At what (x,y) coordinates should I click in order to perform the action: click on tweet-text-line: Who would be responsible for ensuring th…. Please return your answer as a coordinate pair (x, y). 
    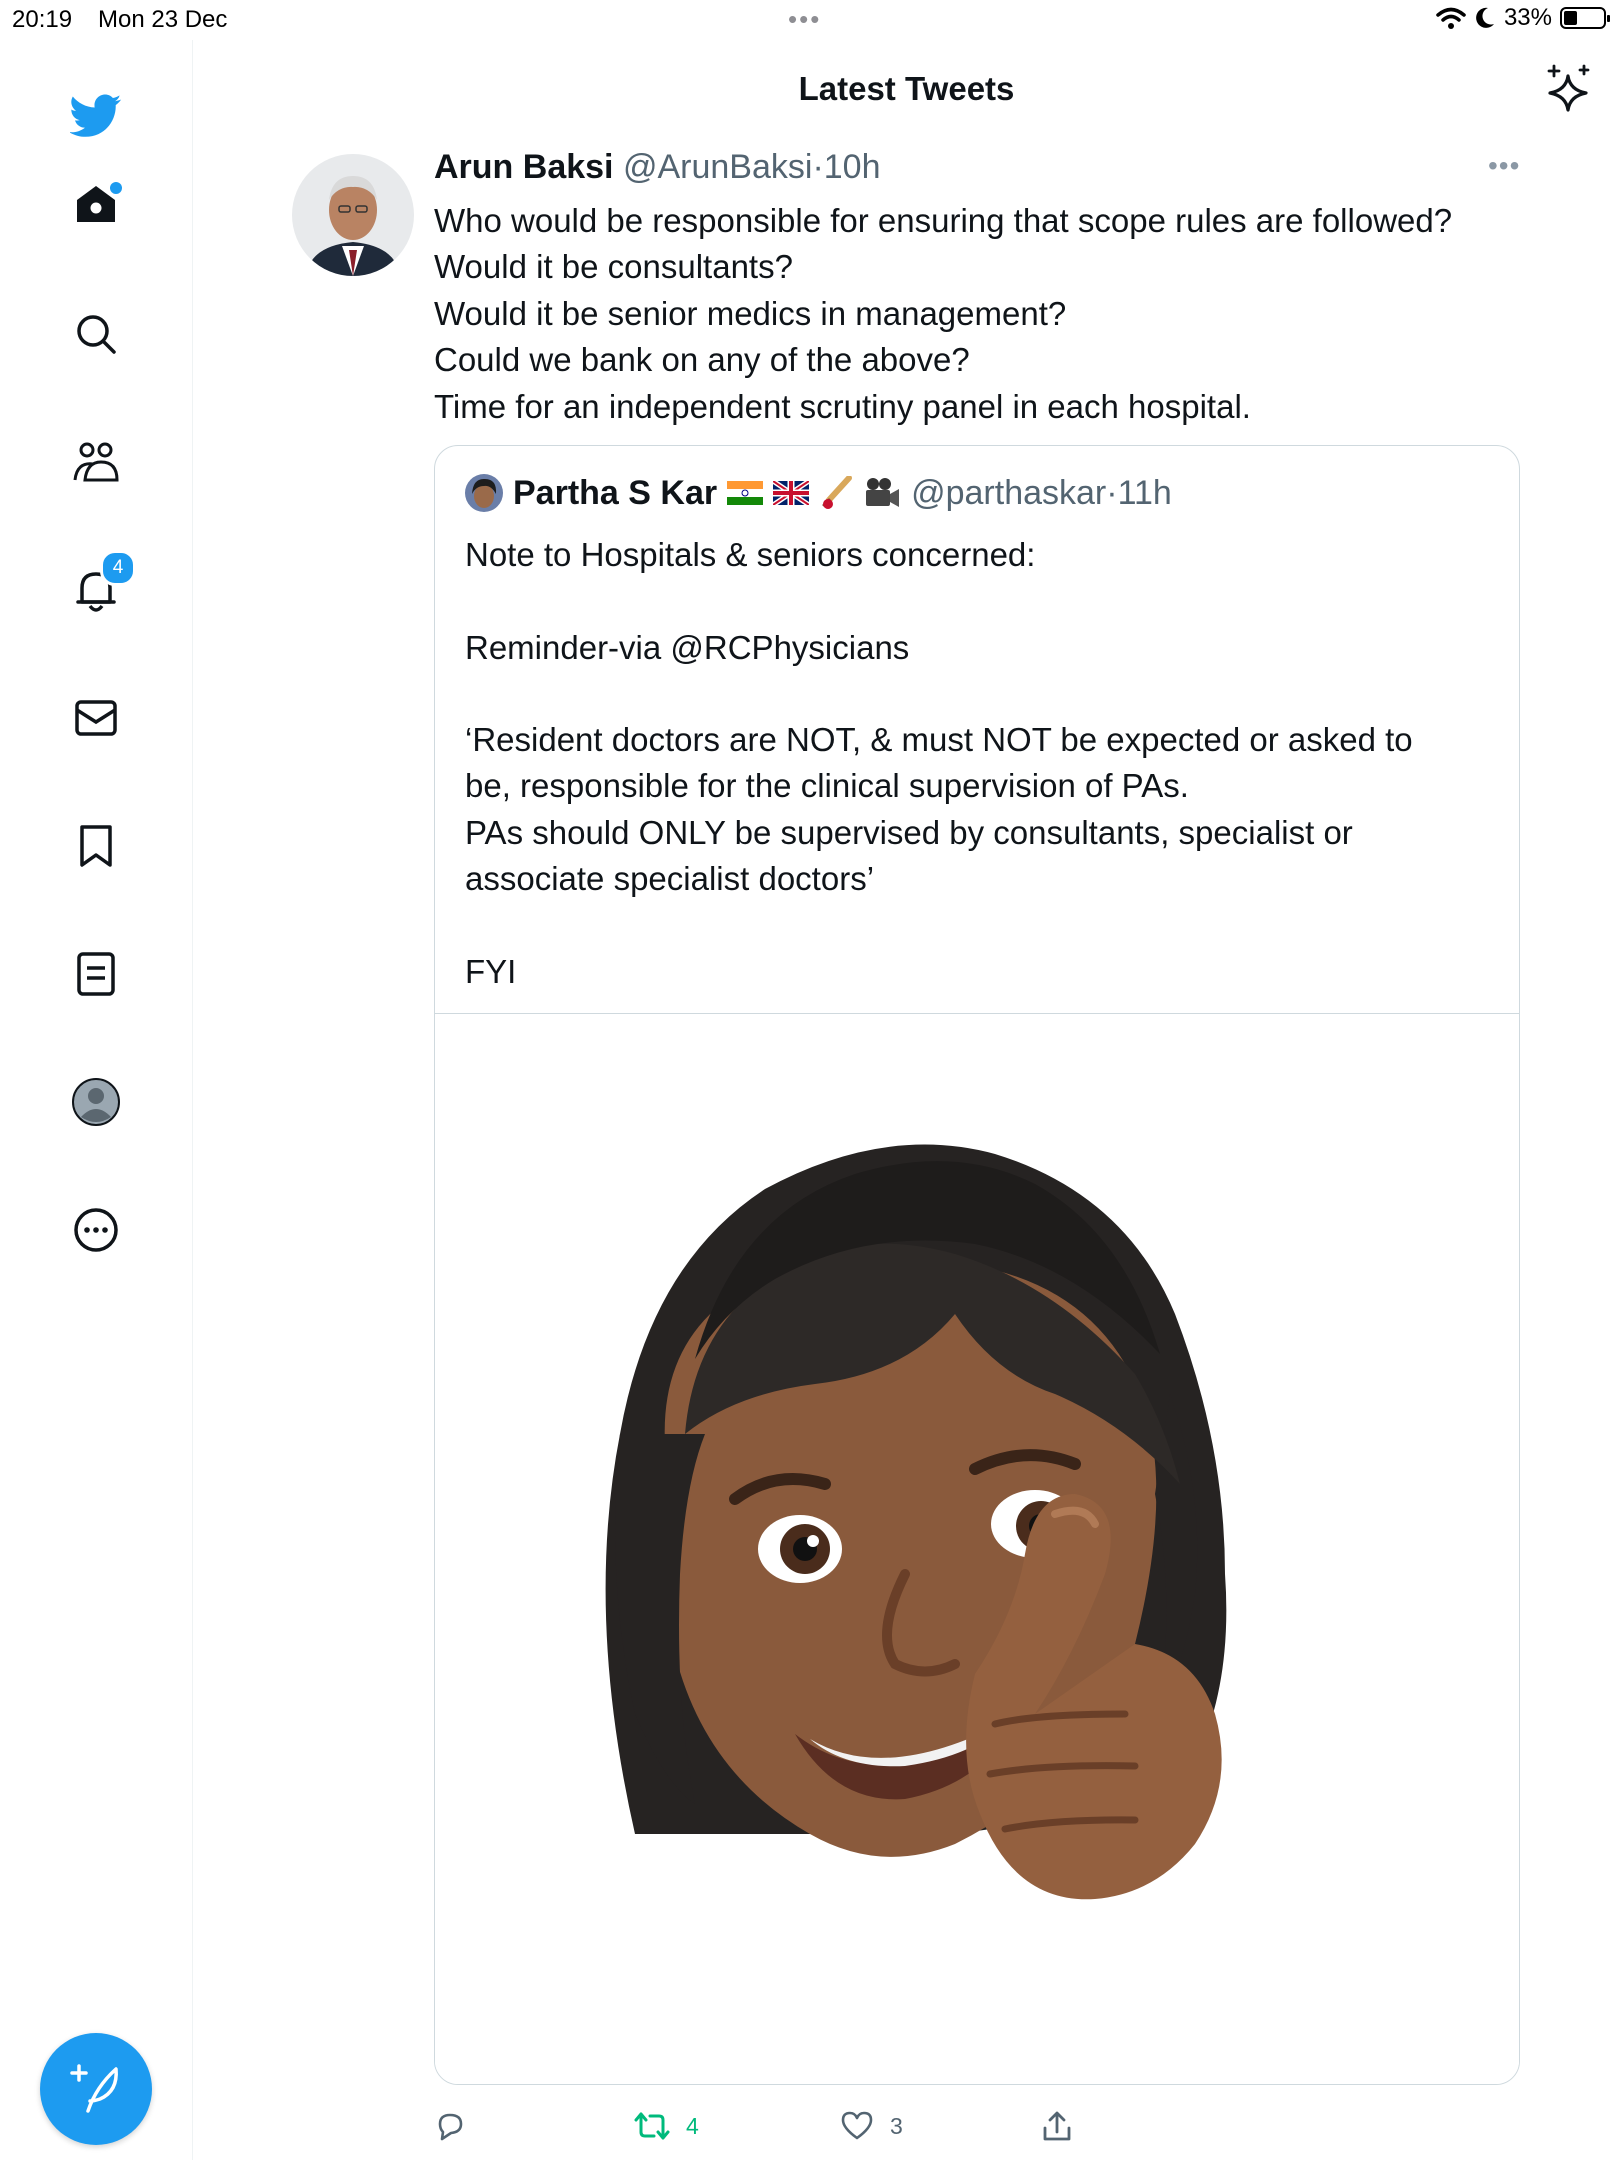
    Looking at the image, I should click on (943, 220).